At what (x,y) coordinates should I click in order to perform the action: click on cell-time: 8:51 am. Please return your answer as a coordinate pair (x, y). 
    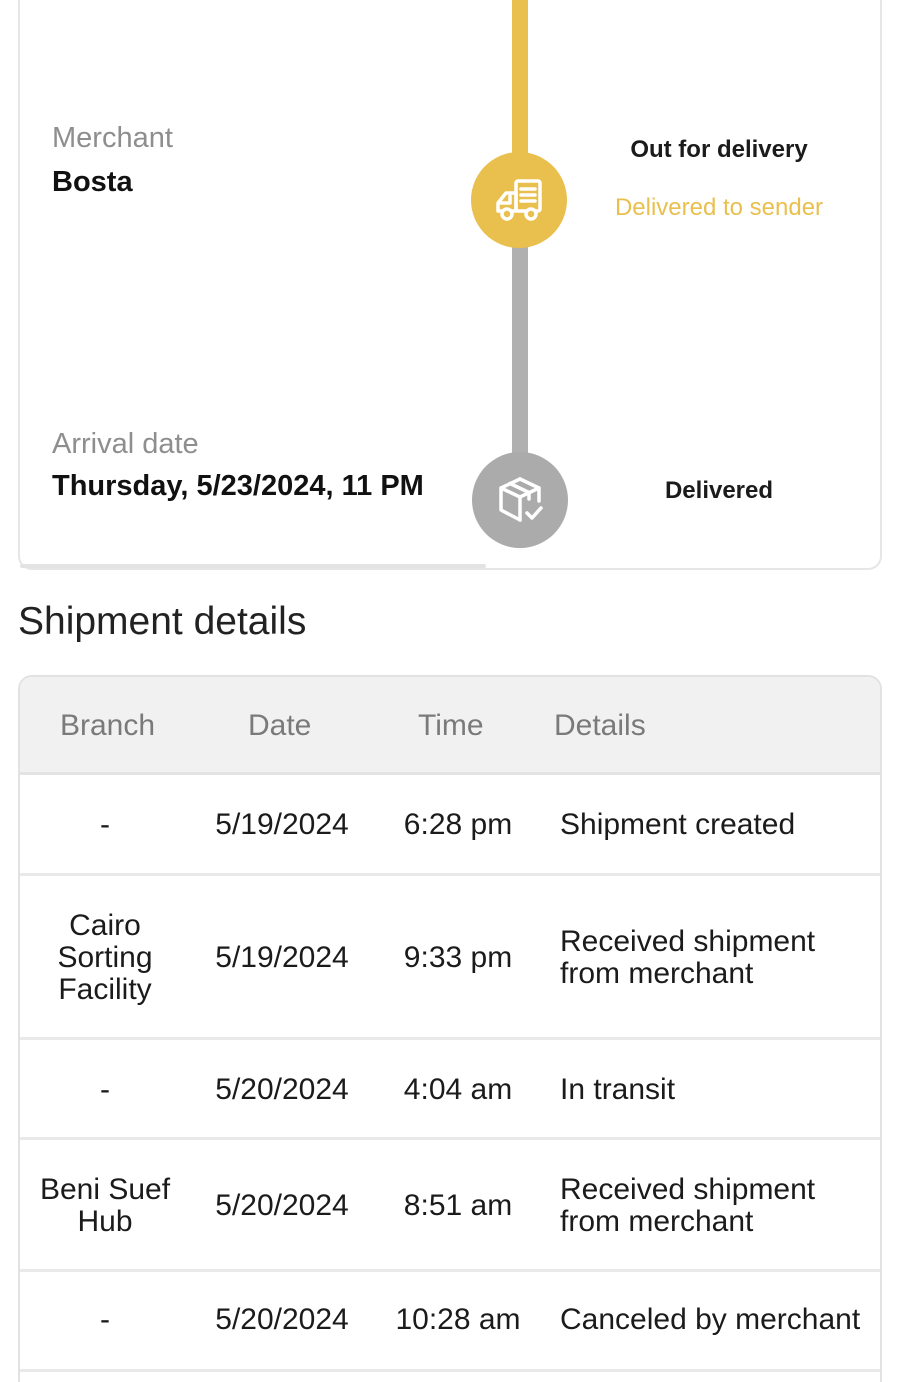
    Looking at the image, I should click on (458, 1205).